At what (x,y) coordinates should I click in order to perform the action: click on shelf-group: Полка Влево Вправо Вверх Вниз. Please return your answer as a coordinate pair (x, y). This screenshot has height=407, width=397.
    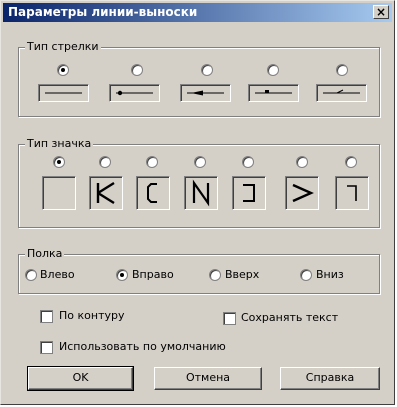
    Looking at the image, I should click on (199, 270).